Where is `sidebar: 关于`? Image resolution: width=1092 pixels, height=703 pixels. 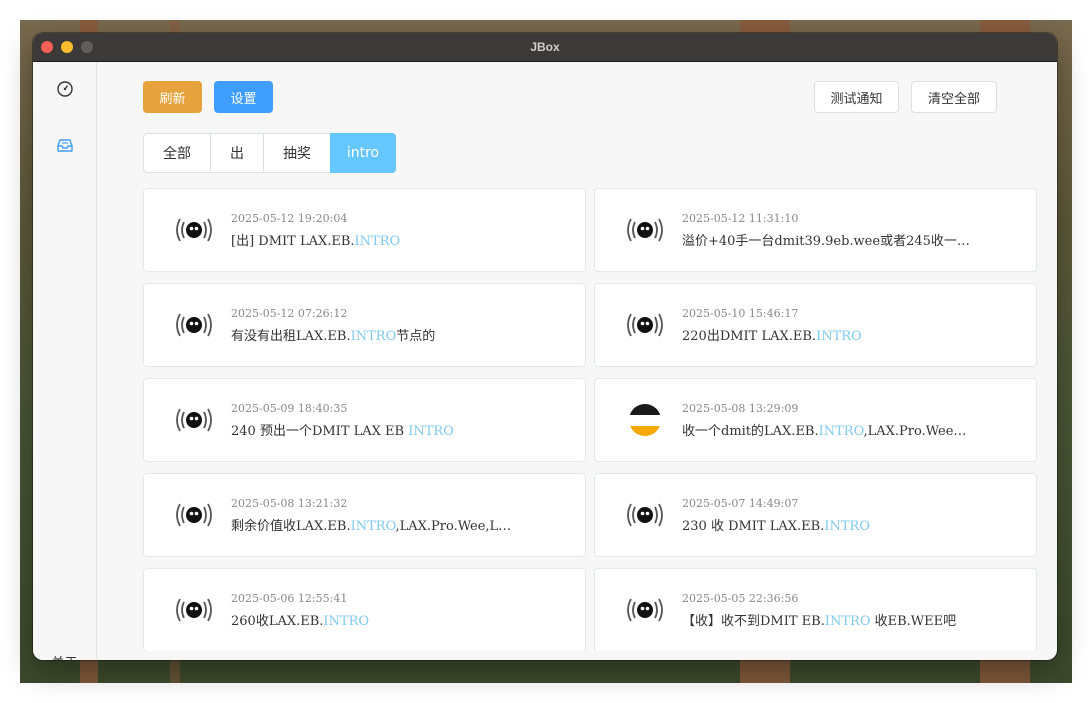 sidebar: 关于 is located at coordinates (65, 361).